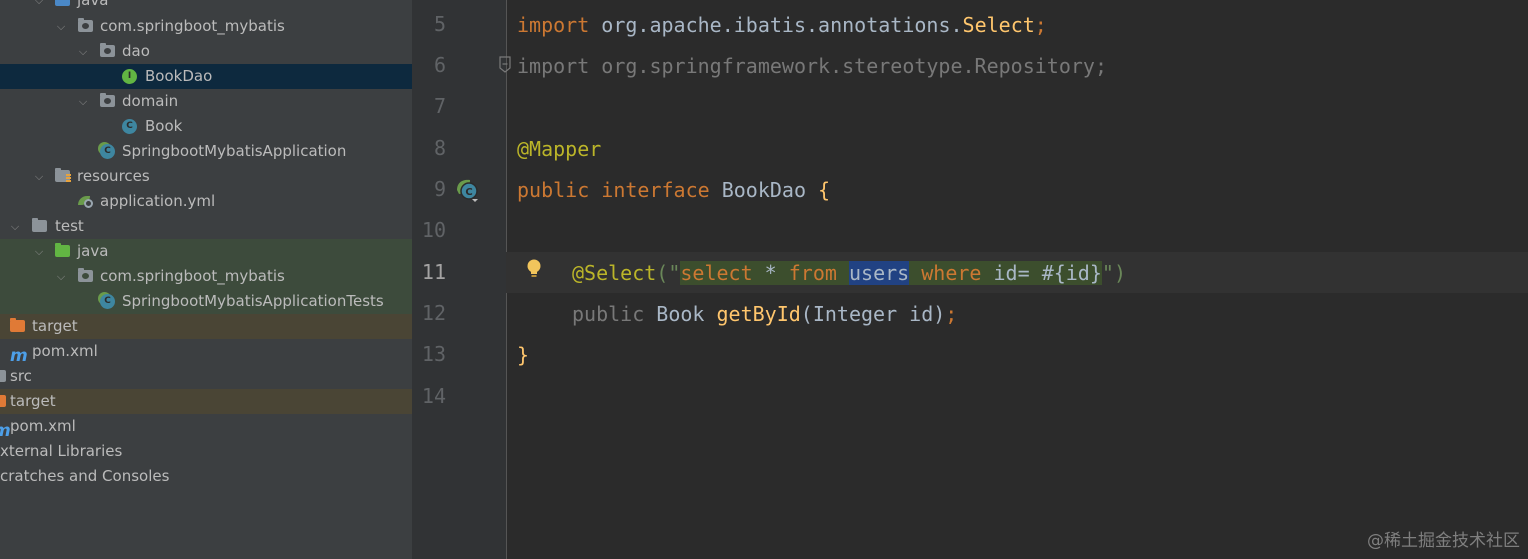 Image resolution: width=1528 pixels, height=559 pixels. What do you see at coordinates (770, 273) in the screenshot?
I see `sql-token: *` at bounding box center [770, 273].